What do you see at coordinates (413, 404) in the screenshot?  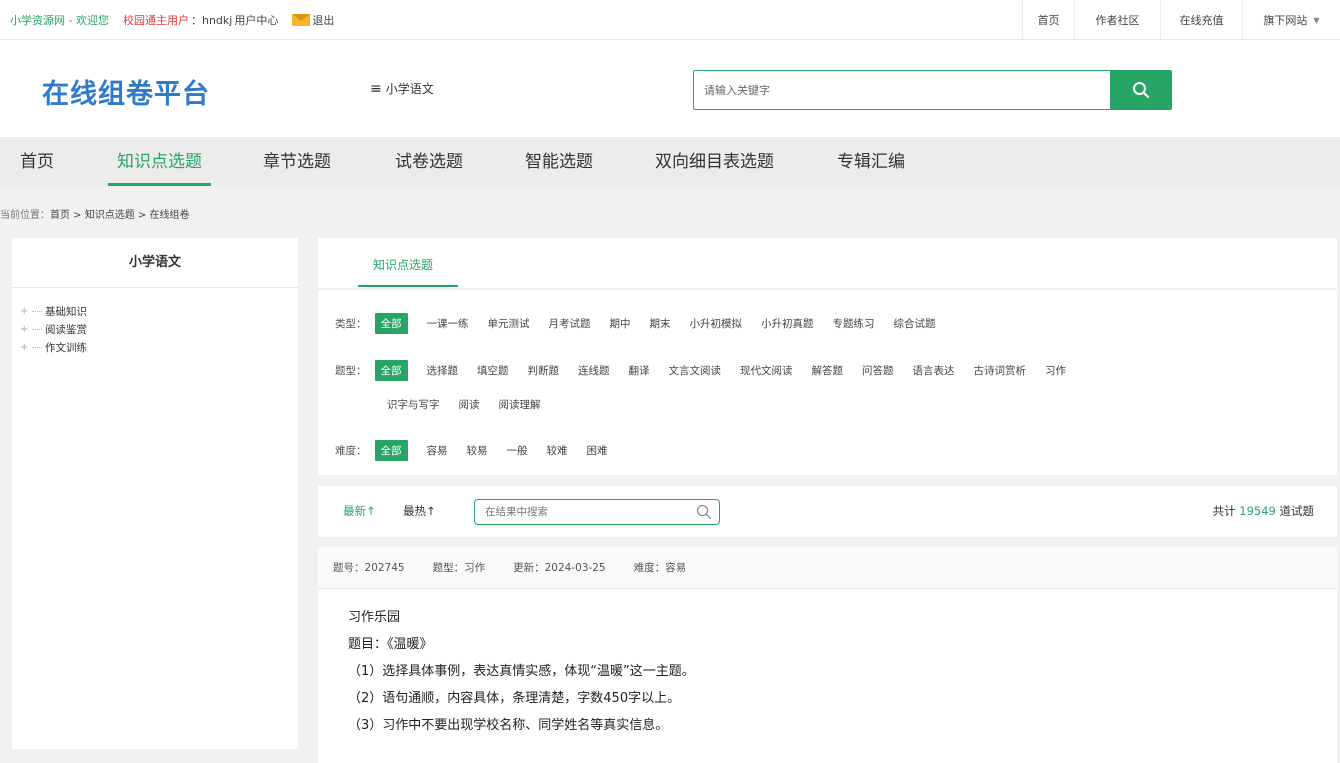 I see `filter-option: 识字与写字` at bounding box center [413, 404].